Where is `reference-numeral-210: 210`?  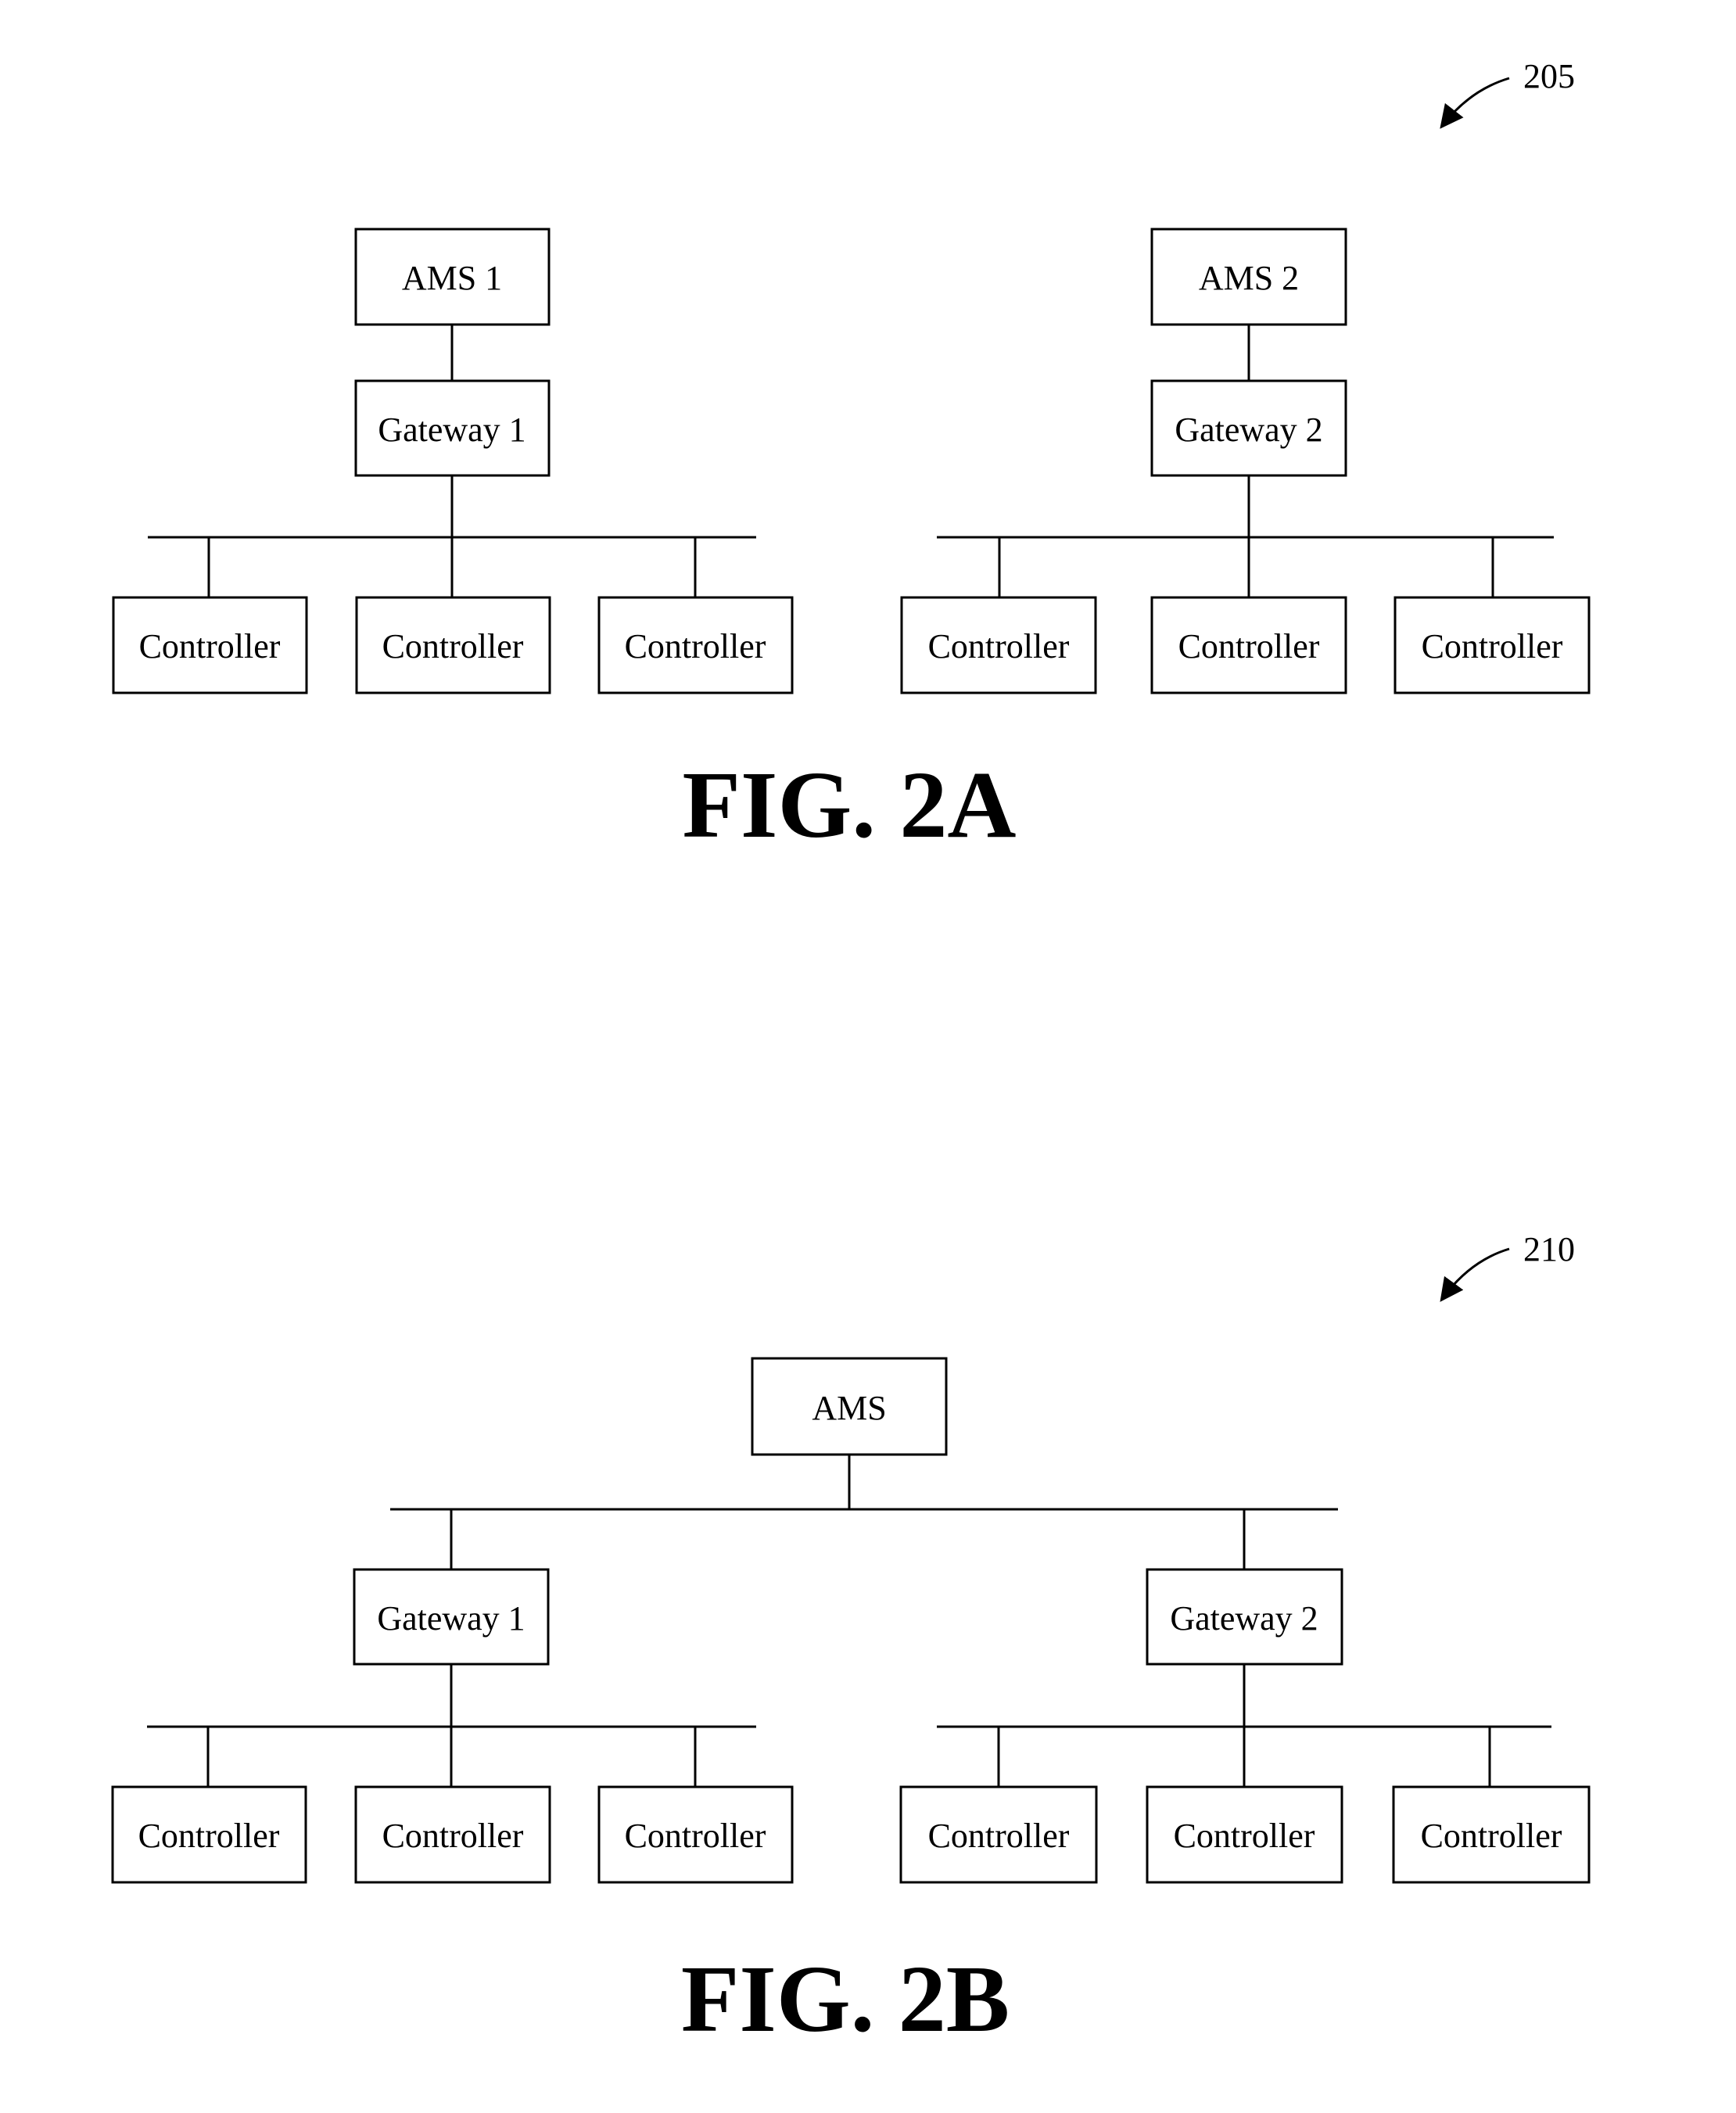 reference-numeral-210: 210 is located at coordinates (1508, 1266).